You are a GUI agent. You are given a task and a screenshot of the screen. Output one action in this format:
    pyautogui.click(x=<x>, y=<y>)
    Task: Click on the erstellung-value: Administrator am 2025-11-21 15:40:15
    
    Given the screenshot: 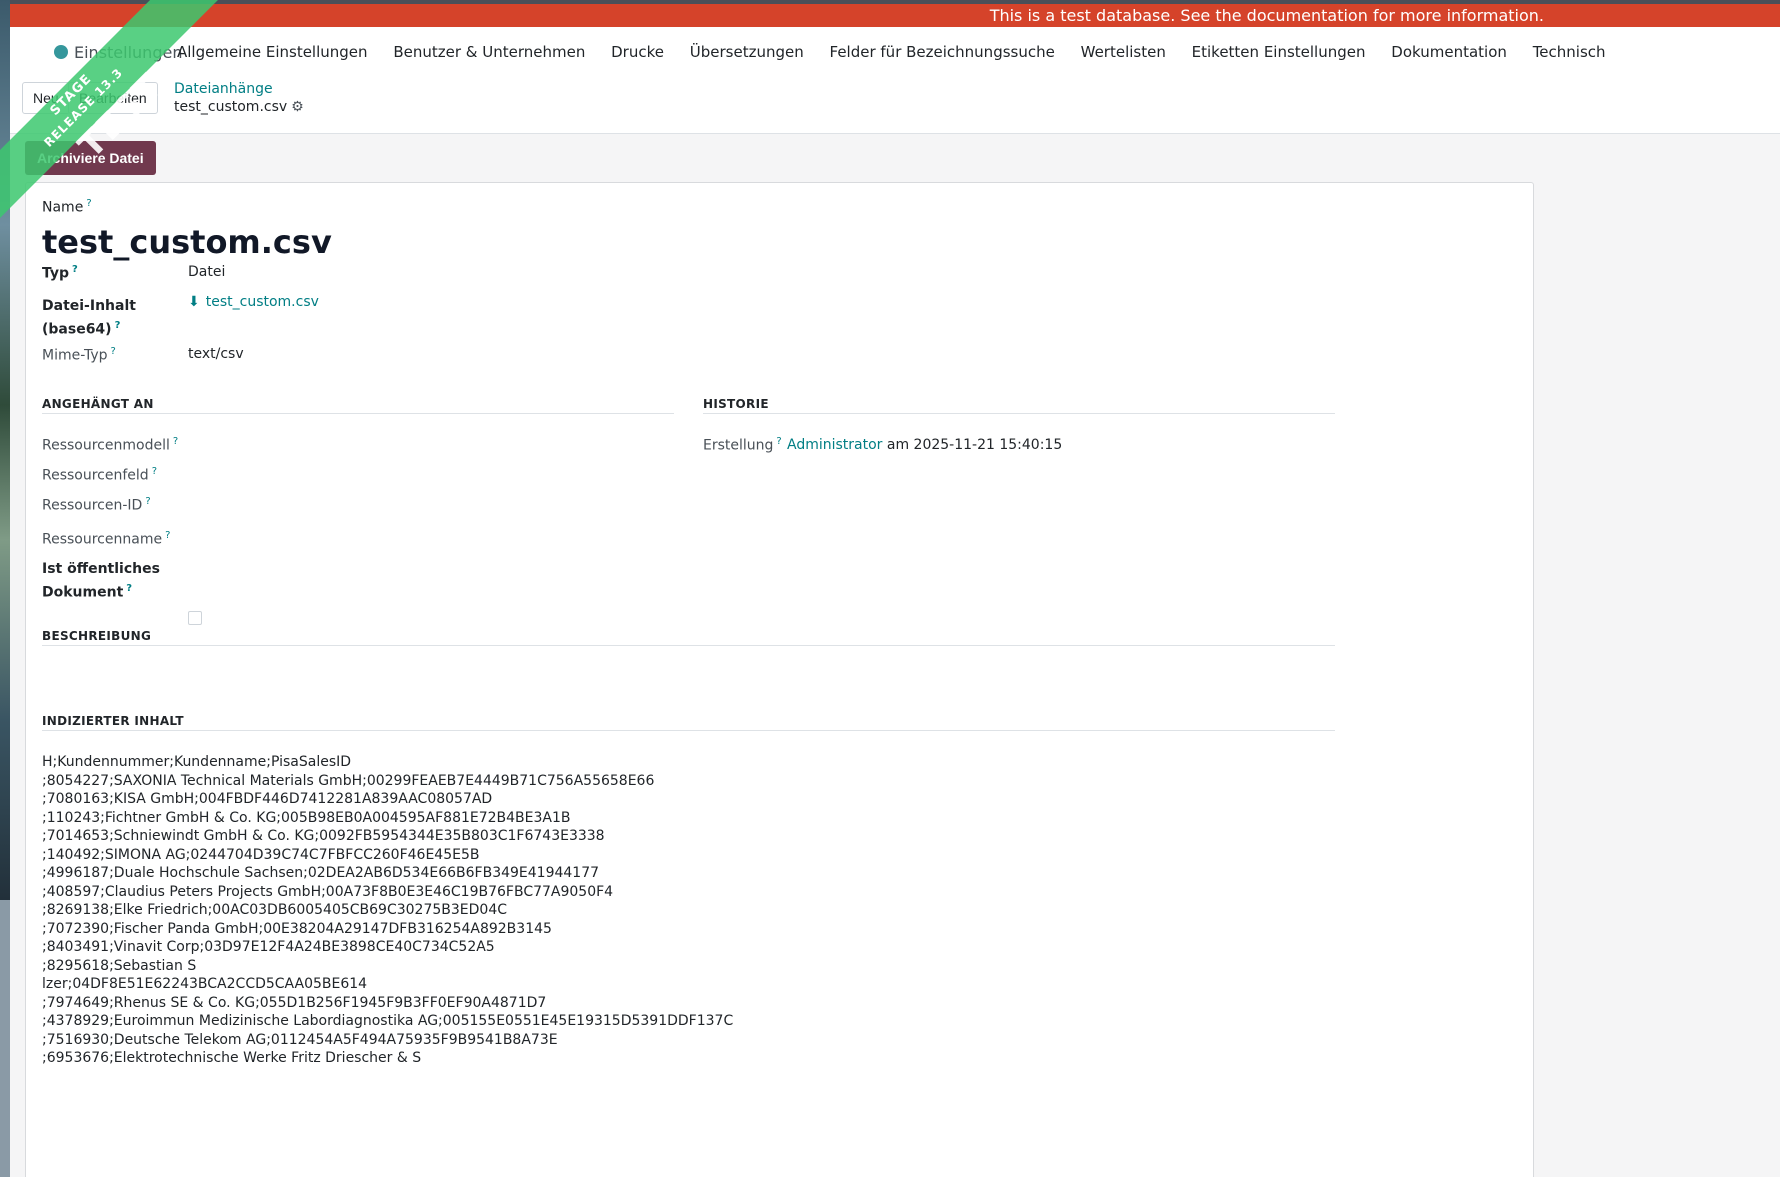 What is the action you would take?
    pyautogui.click(x=924, y=445)
    